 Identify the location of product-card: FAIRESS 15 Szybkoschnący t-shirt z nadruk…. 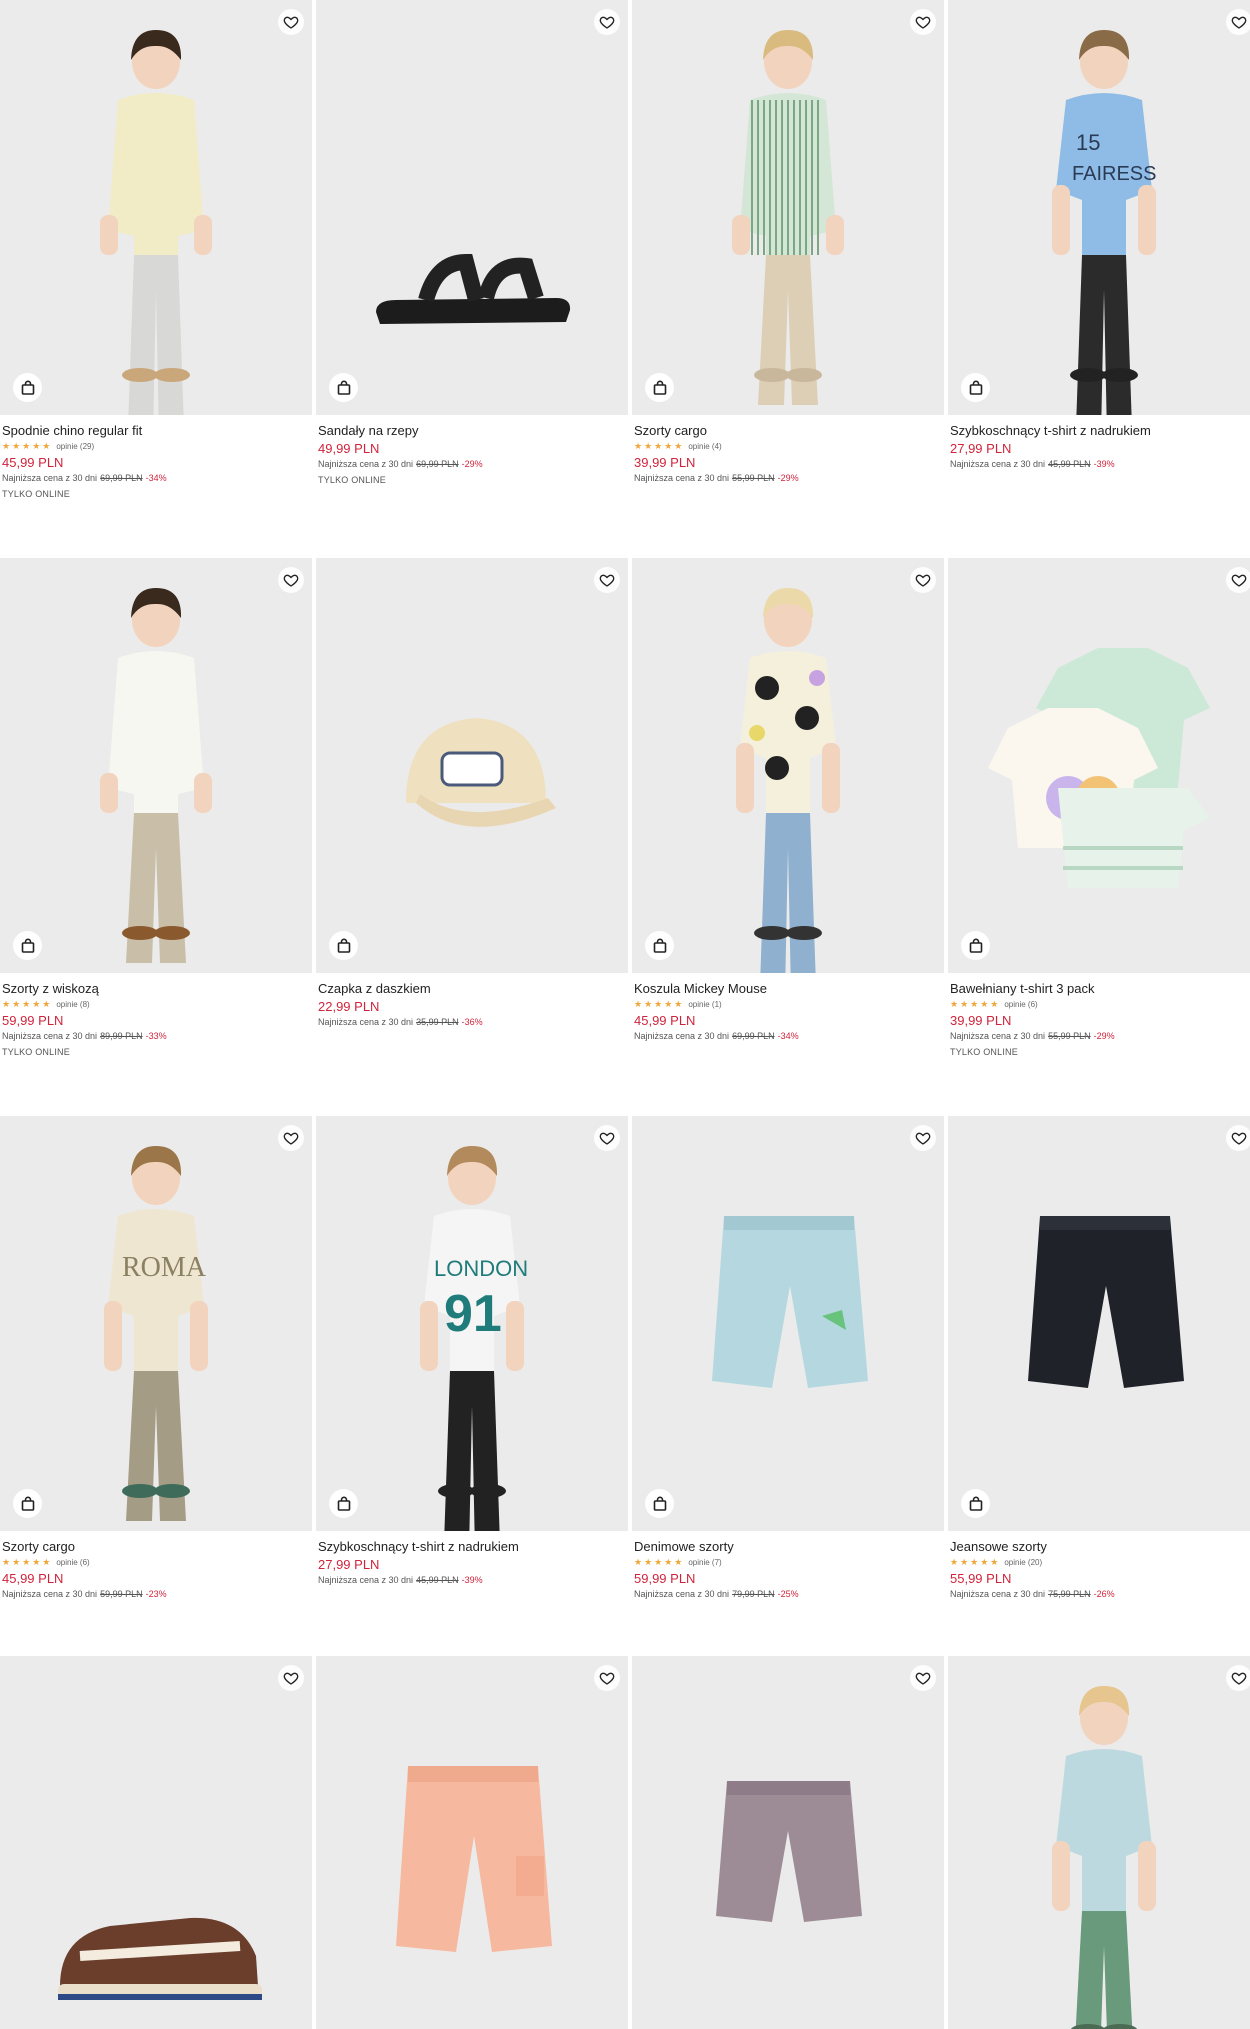
(1099, 235).